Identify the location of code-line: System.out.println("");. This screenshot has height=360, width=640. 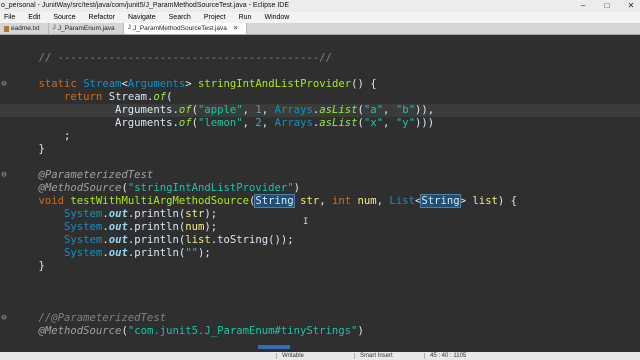
(137, 253).